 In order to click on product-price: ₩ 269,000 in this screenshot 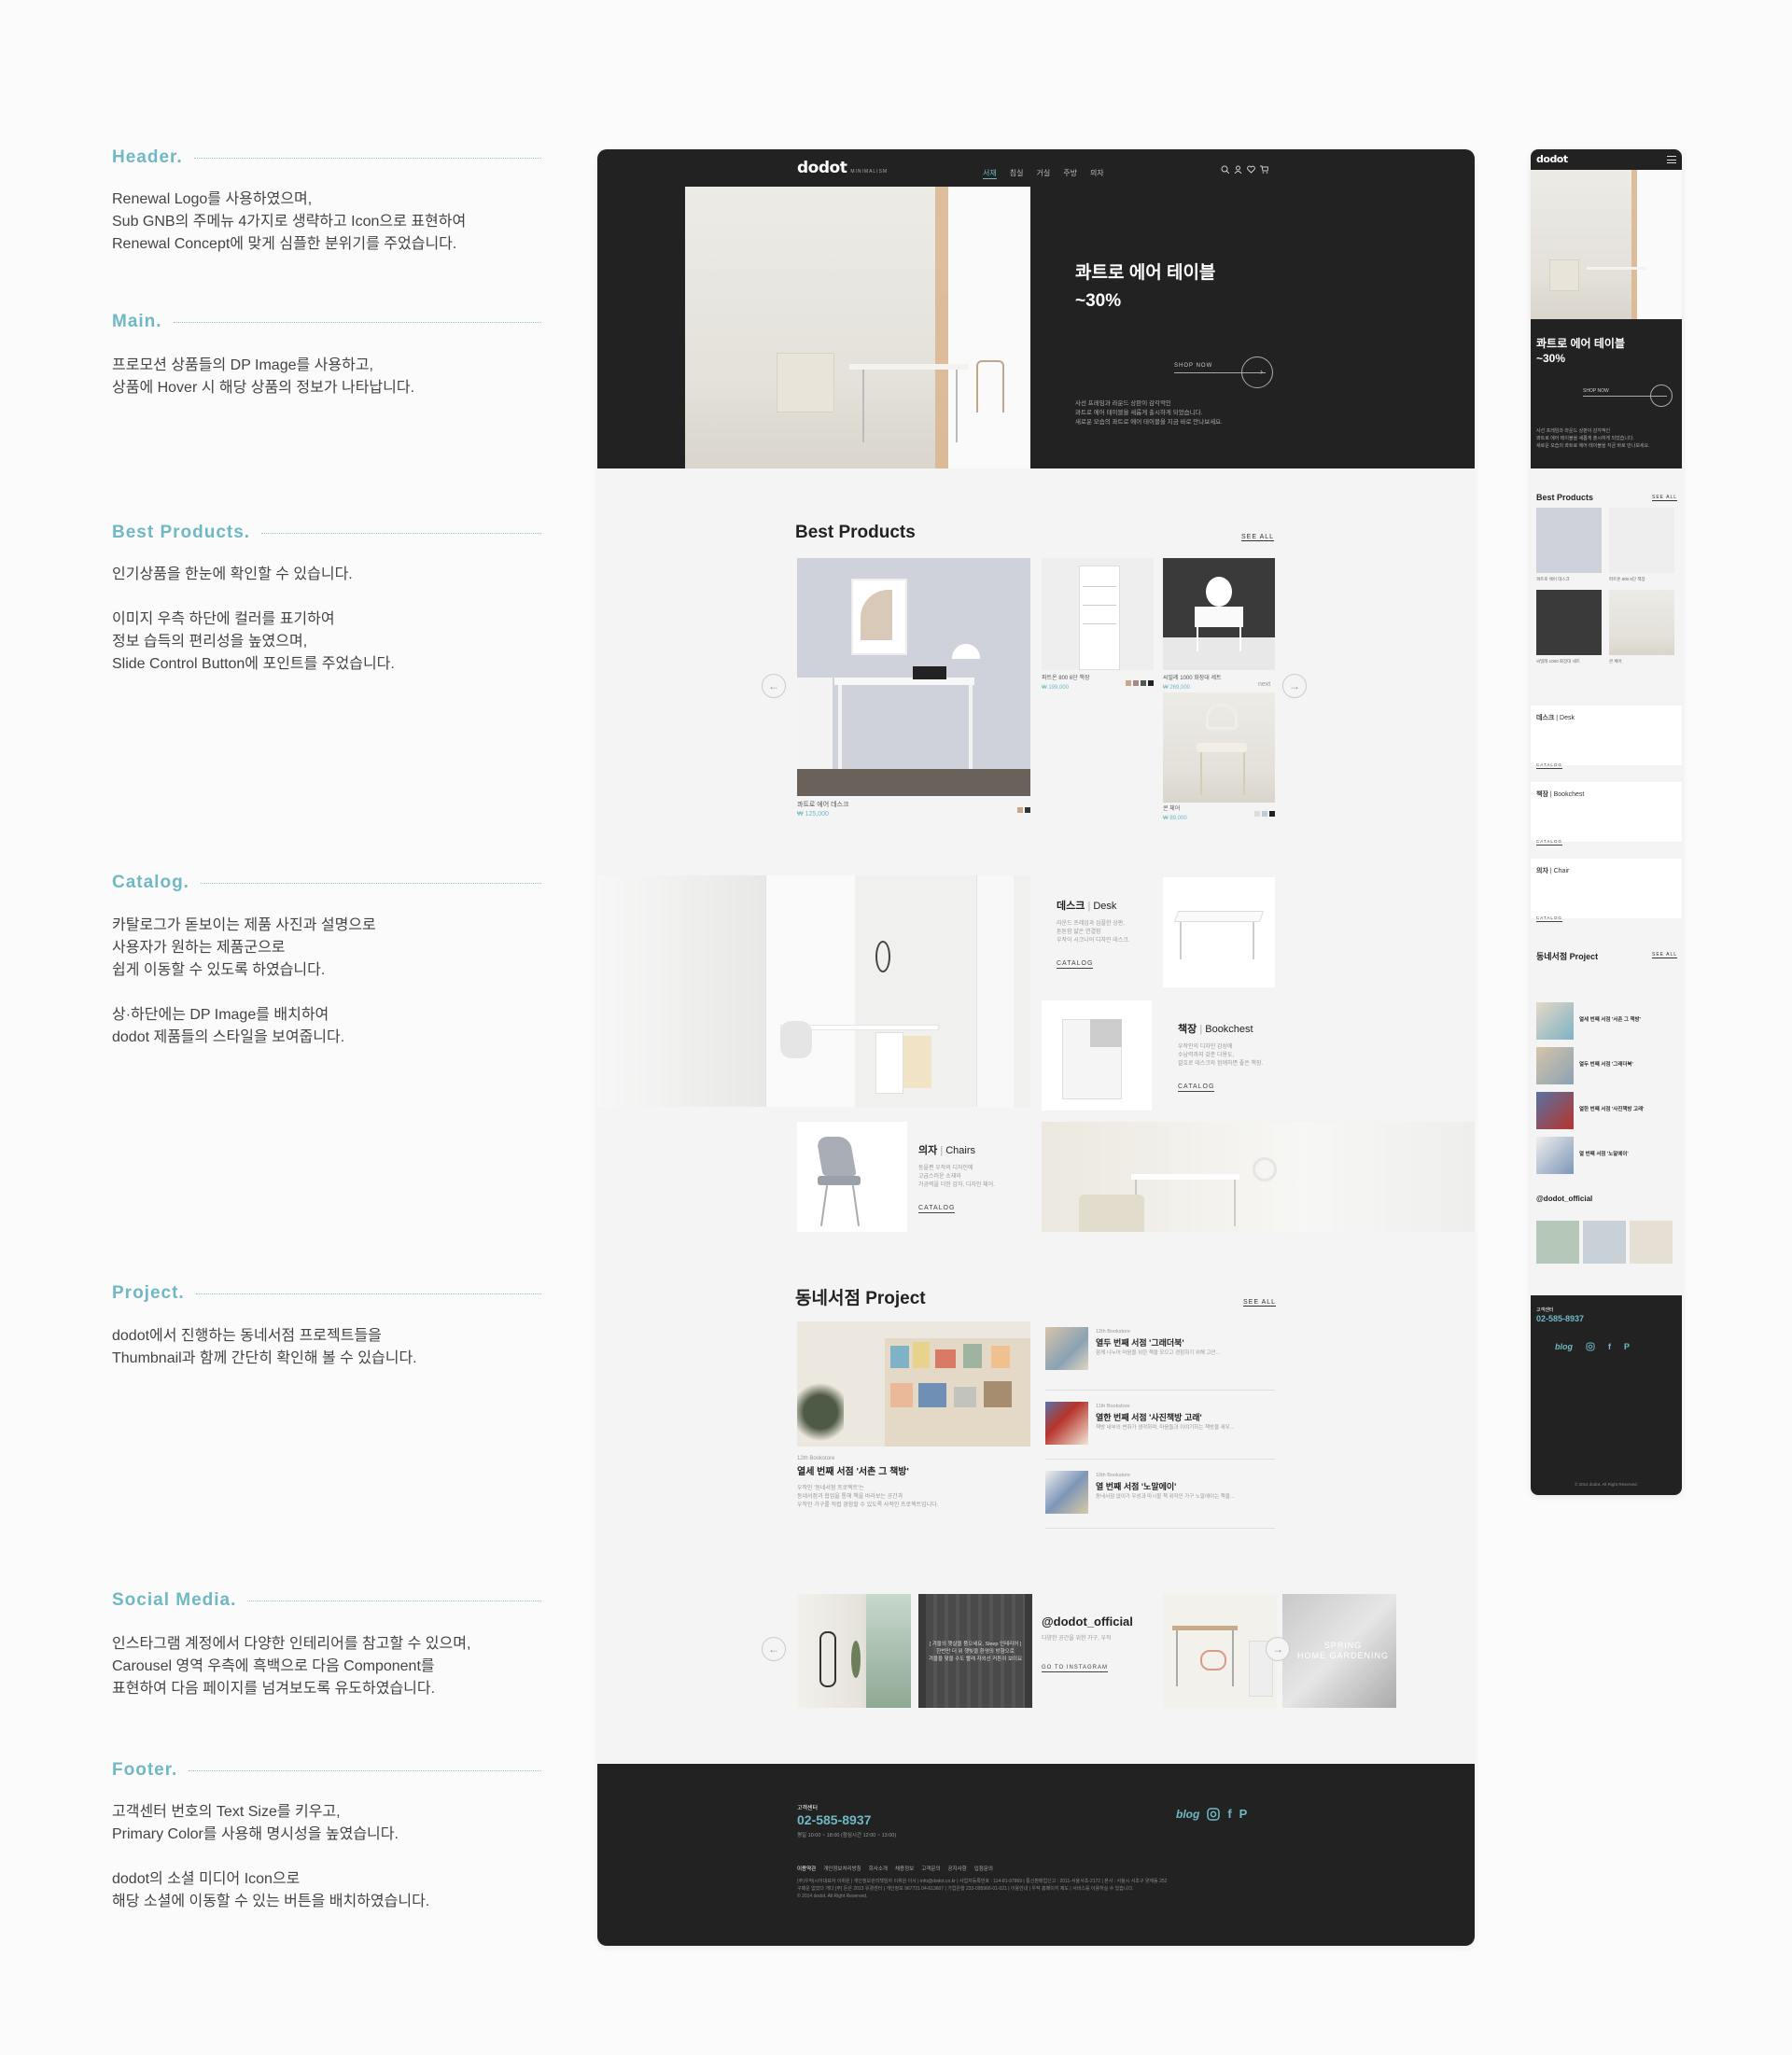, I will do `click(1177, 688)`.